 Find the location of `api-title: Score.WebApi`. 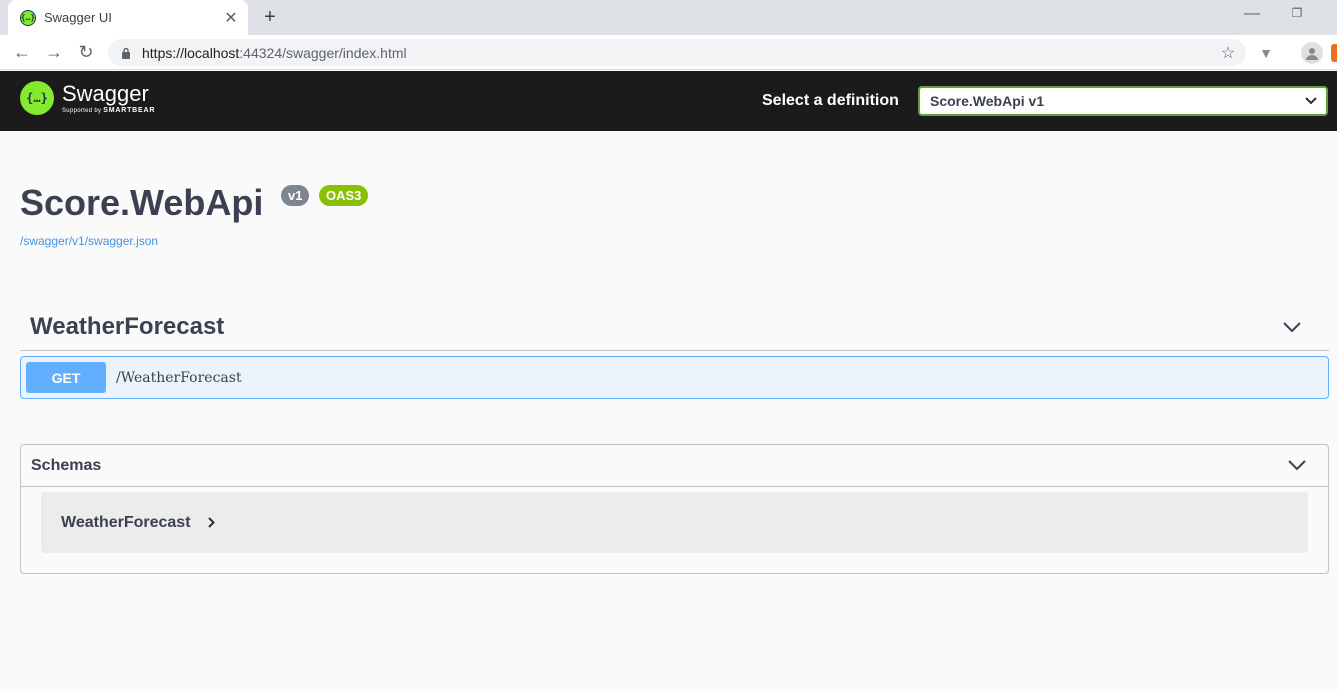

api-title: Score.WebApi is located at coordinates (142, 202).